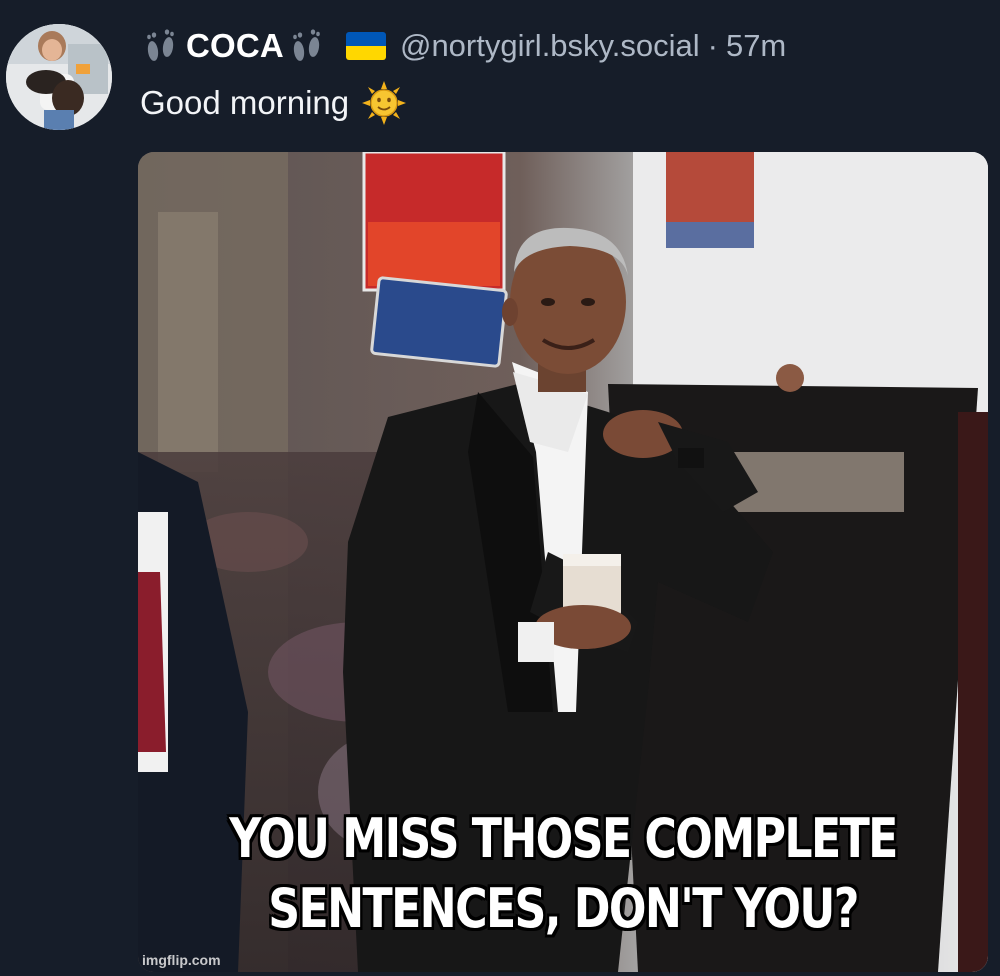 This screenshot has width=1000, height=976. Describe the element at coordinates (550, 46) in the screenshot. I see `author-handle: @nortygirl.bsky.social` at that location.